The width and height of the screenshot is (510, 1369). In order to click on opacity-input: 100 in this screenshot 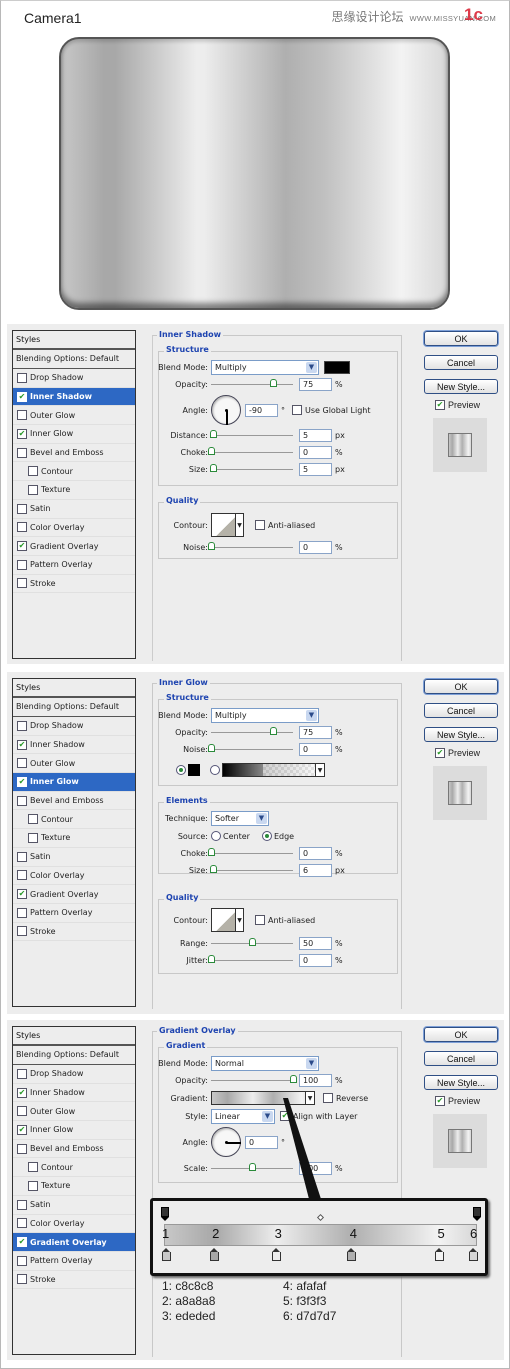, I will do `click(315, 1080)`.